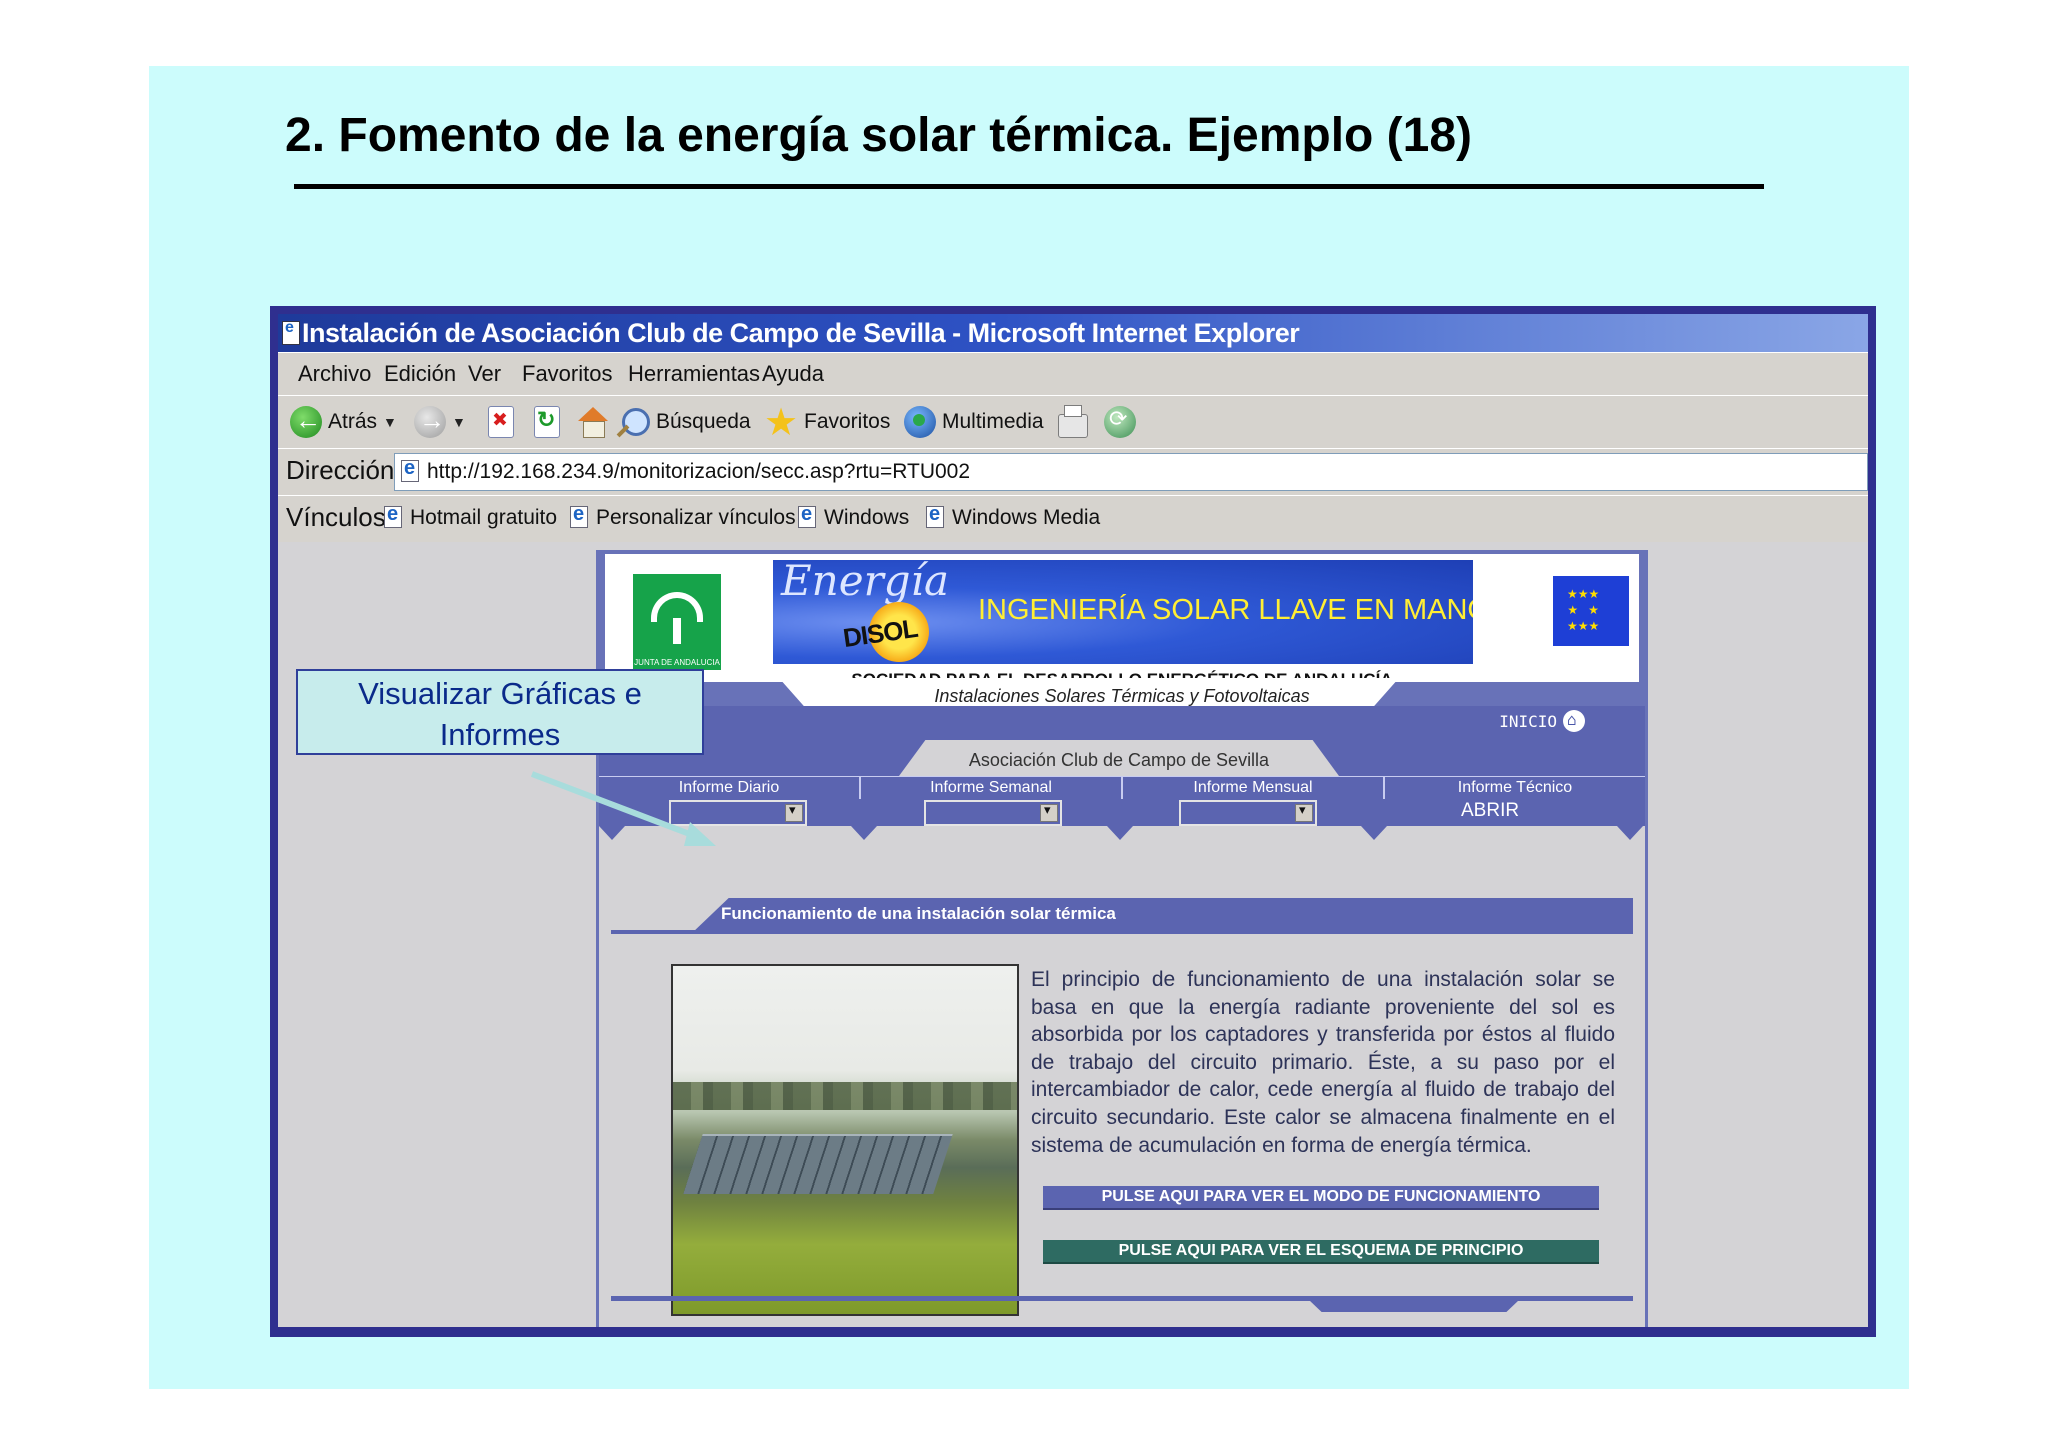  I want to click on callout-box: Visualizar Gráficas e Informes, so click(500, 712).